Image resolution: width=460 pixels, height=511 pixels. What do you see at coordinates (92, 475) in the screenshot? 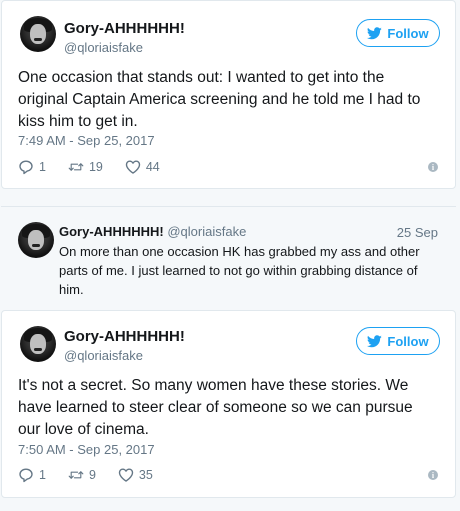
I see `retweet-count: 9` at bounding box center [92, 475].